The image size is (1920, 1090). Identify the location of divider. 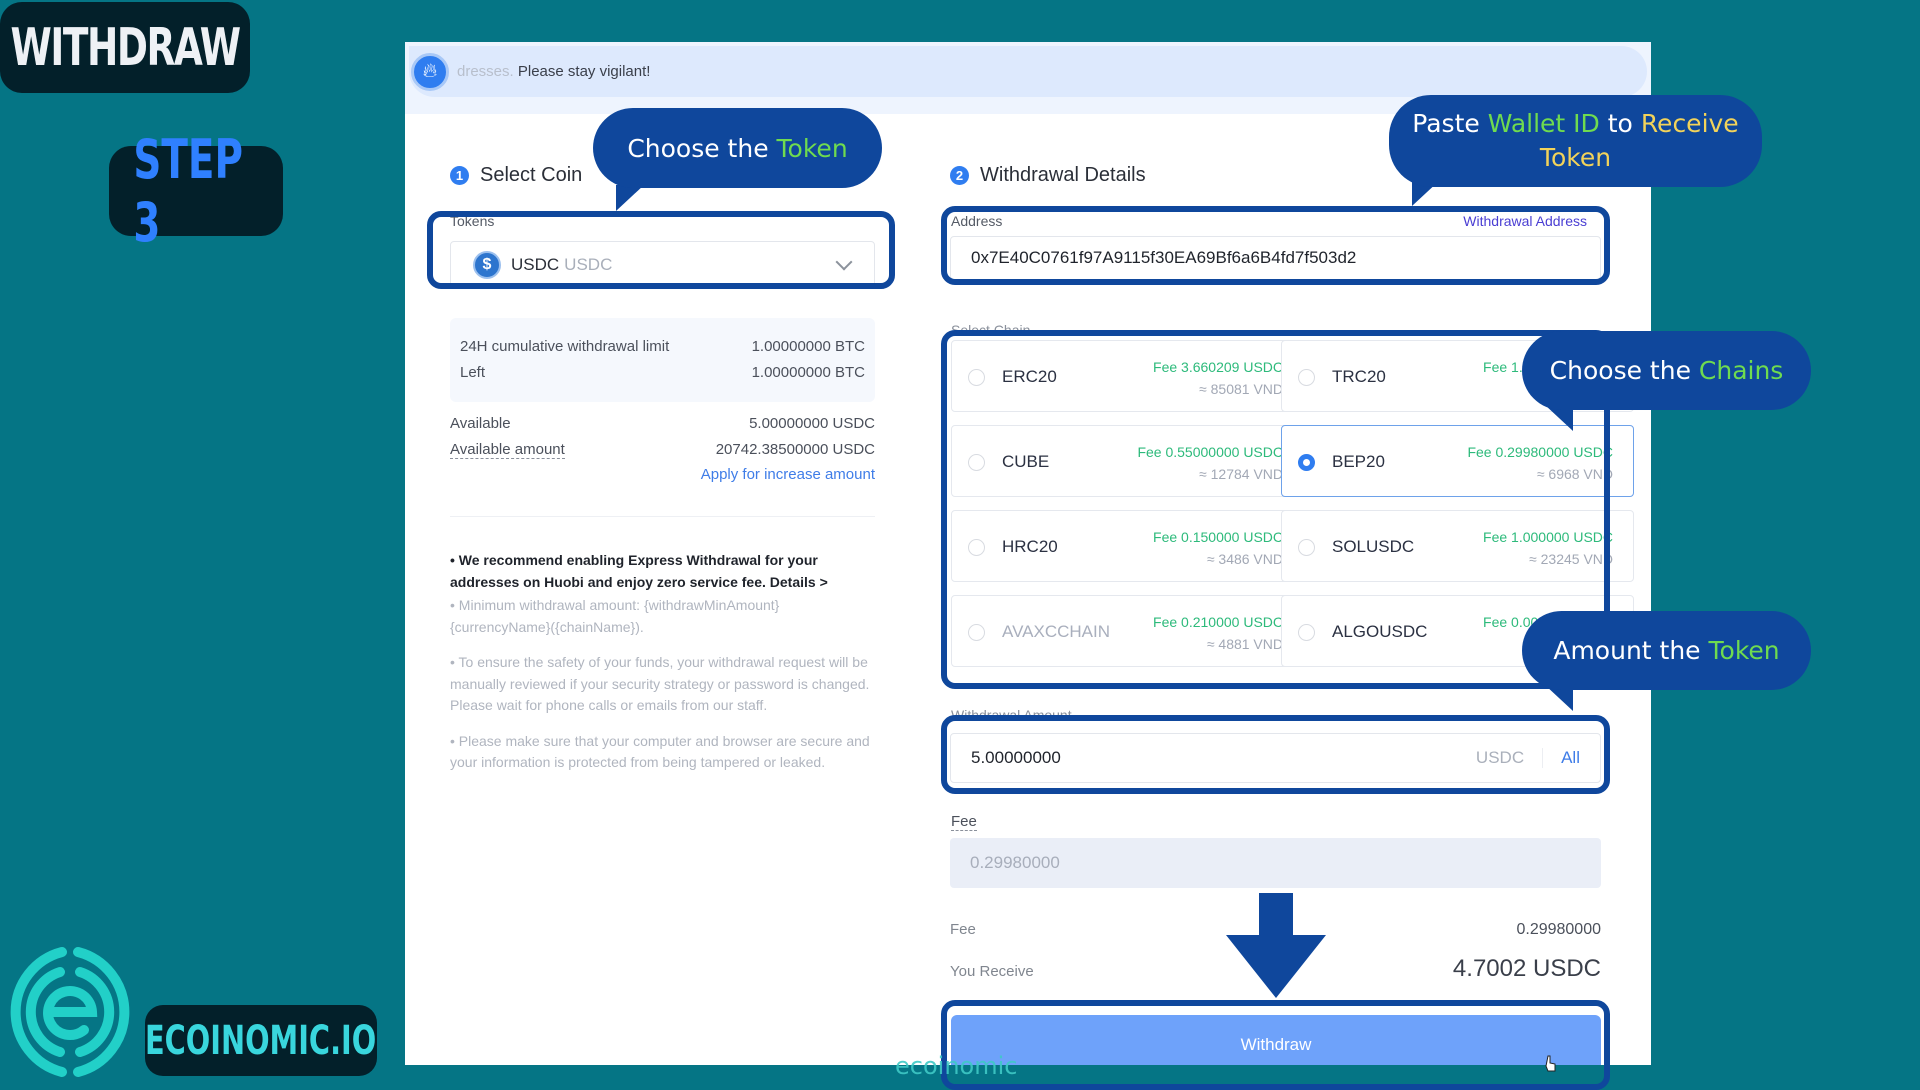
(662, 516).